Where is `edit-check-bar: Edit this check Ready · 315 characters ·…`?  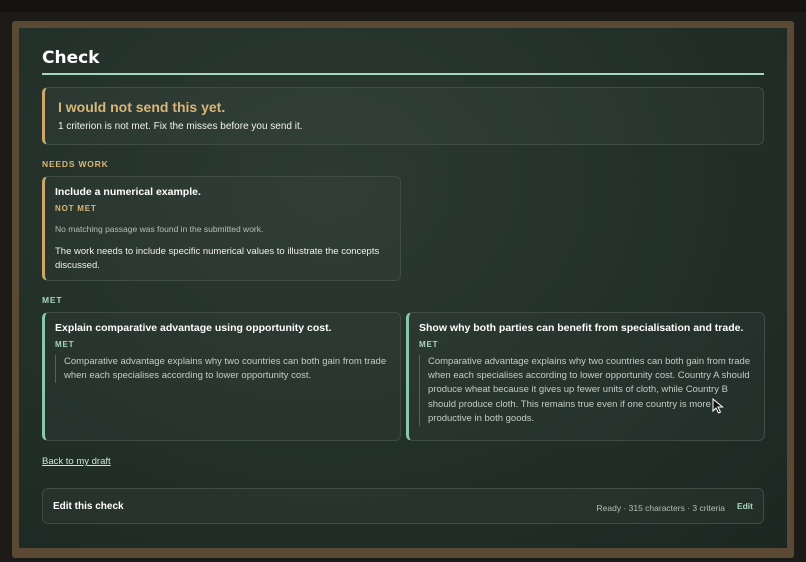 edit-check-bar: Edit this check Ready · 315 characters ·… is located at coordinates (403, 506).